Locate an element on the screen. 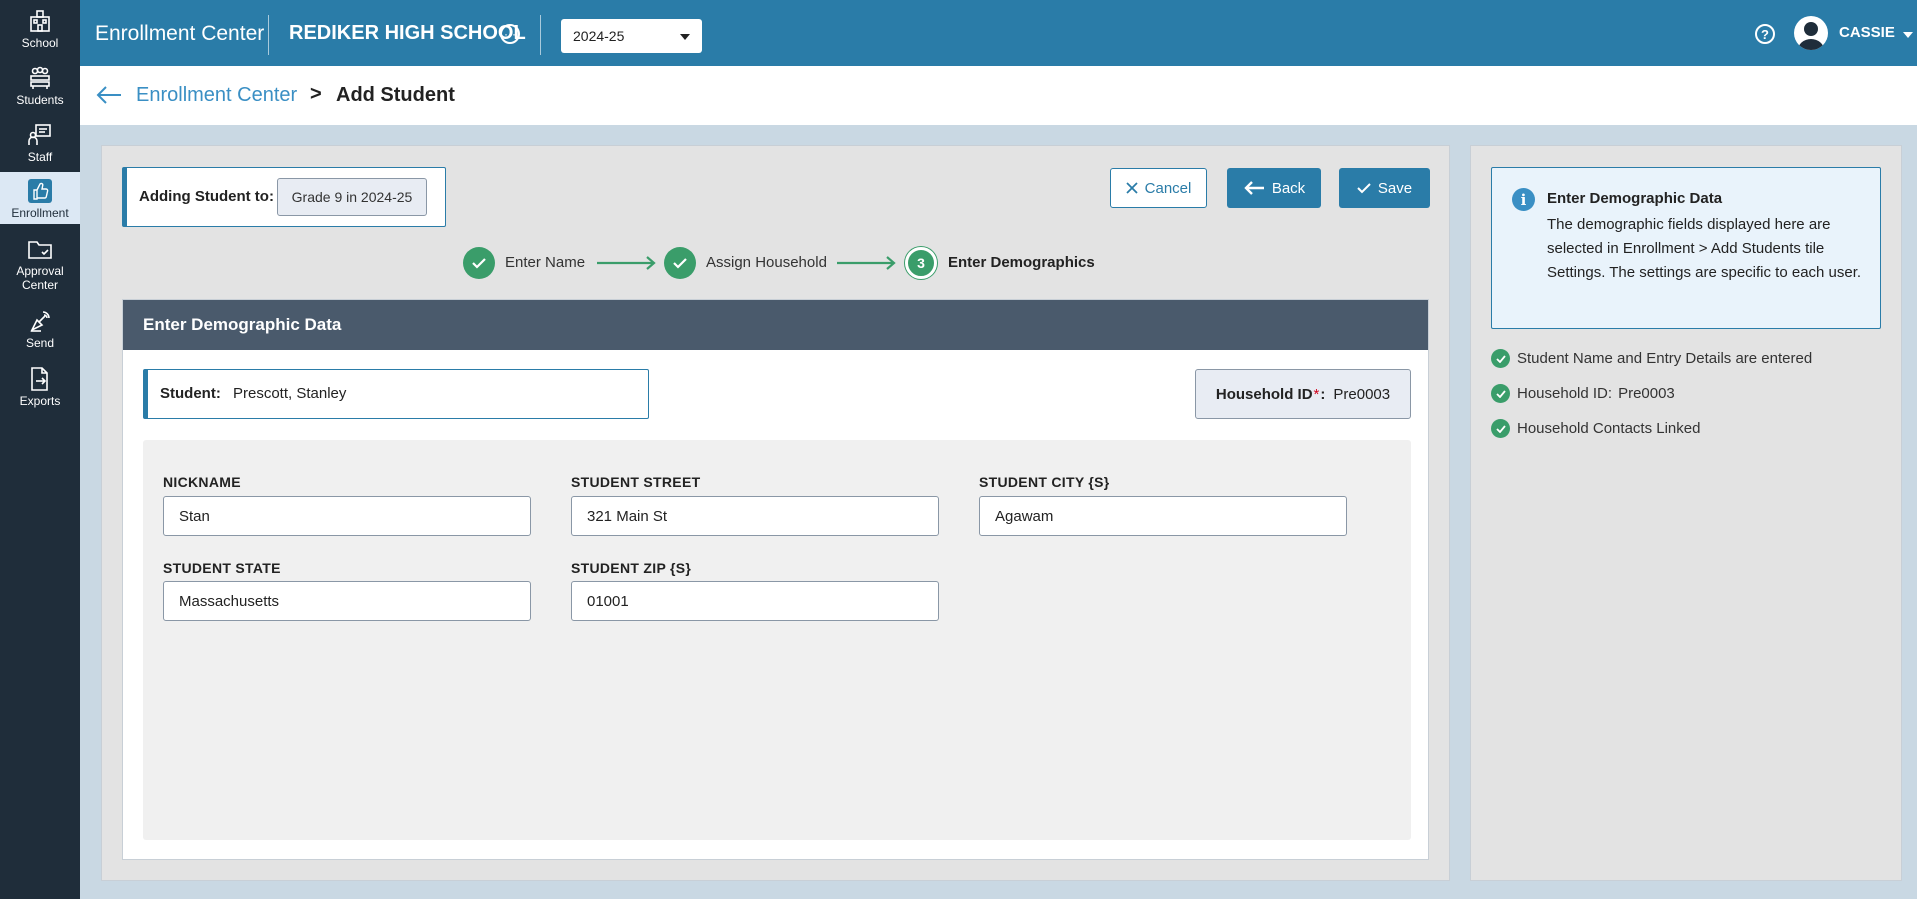 This screenshot has height=899, width=1917. staff-icon is located at coordinates (39, 134).